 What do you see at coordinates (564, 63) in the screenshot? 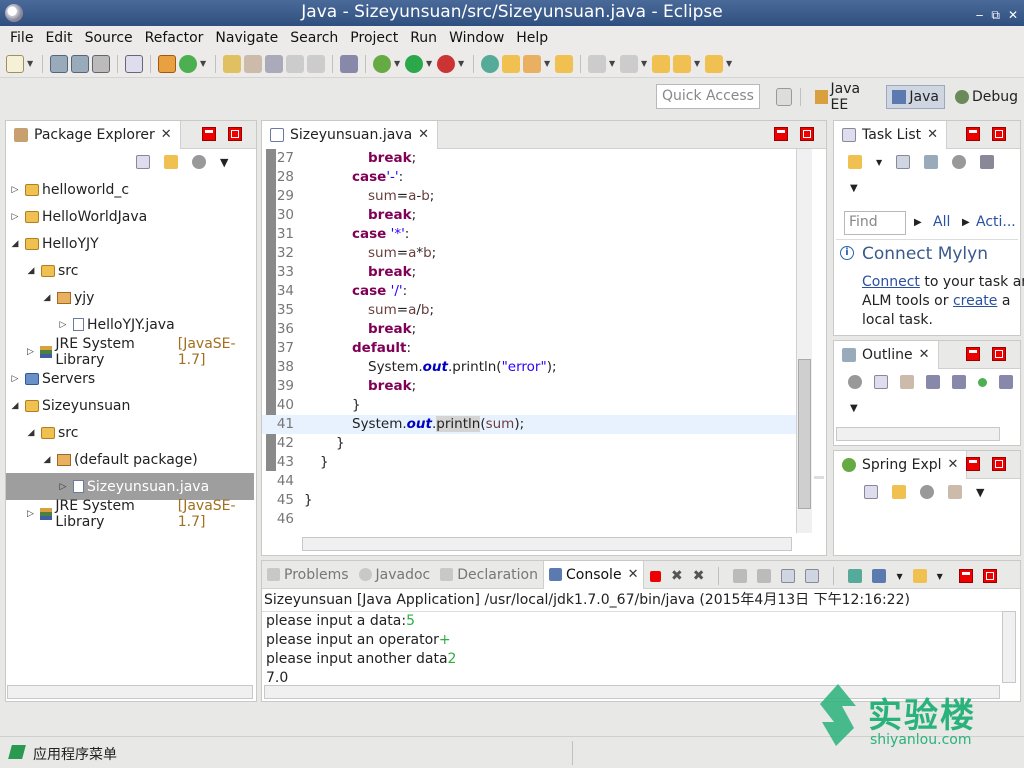
I see `folder-icon` at bounding box center [564, 63].